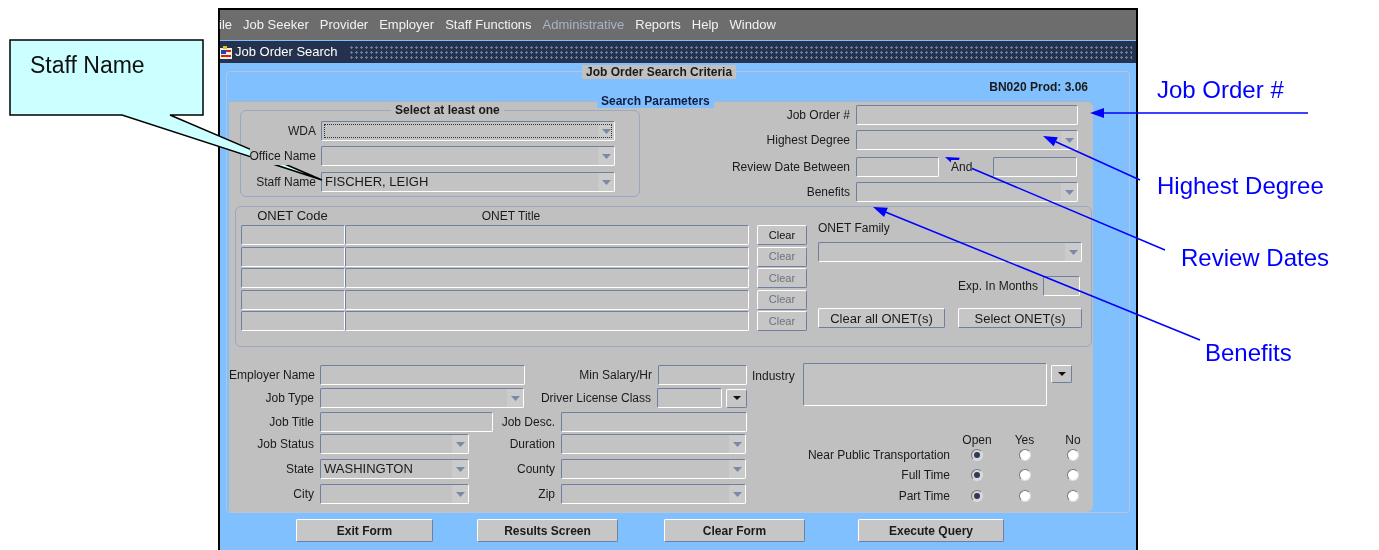 This screenshot has height=550, width=1379. Describe the element at coordinates (488, 25) in the screenshot. I see `menu-item: Staff Functions` at that location.